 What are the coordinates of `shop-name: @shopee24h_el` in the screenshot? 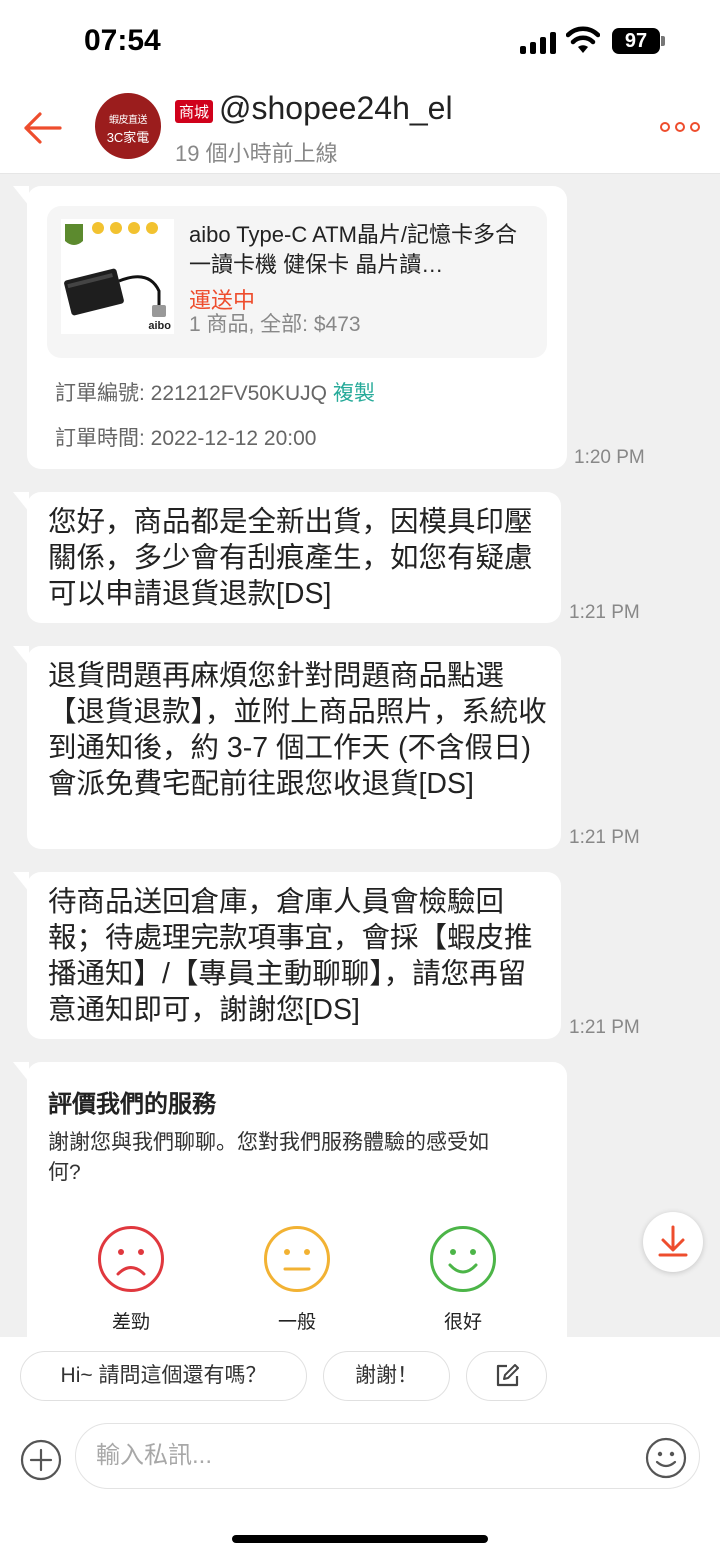 It's located at (336, 108).